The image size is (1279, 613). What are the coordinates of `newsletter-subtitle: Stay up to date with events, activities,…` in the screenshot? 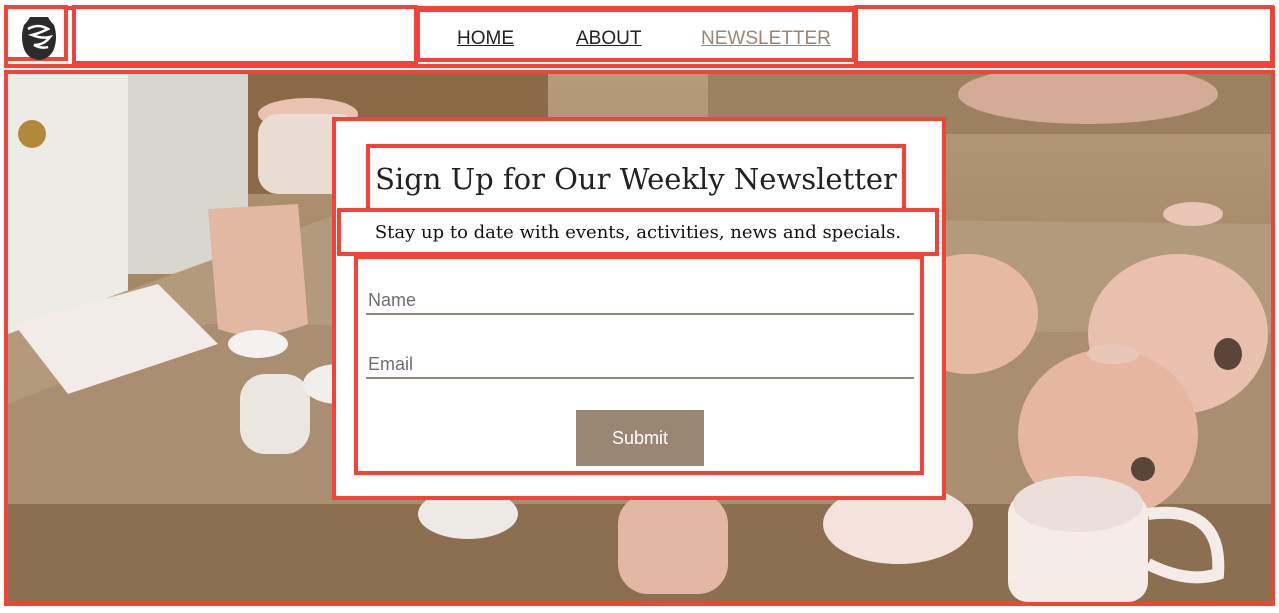 It's located at (638, 232).